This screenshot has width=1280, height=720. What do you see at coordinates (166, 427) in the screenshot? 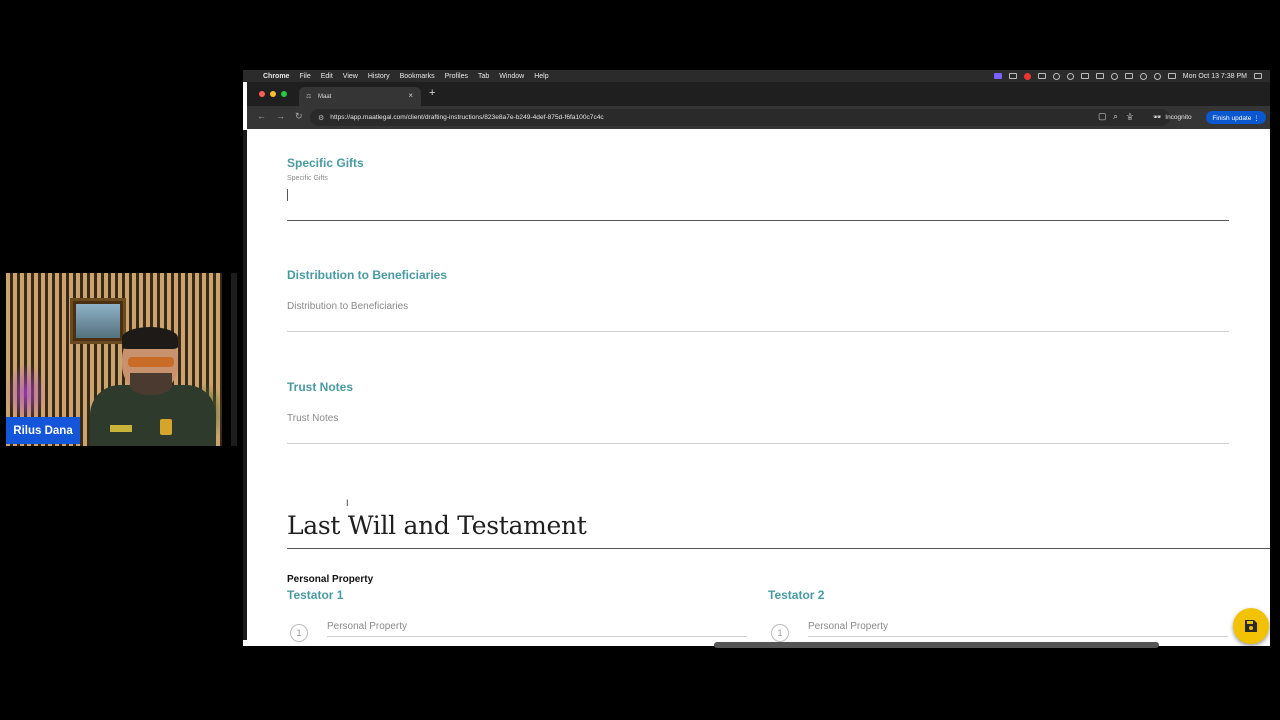
I see `badge-emblem` at bounding box center [166, 427].